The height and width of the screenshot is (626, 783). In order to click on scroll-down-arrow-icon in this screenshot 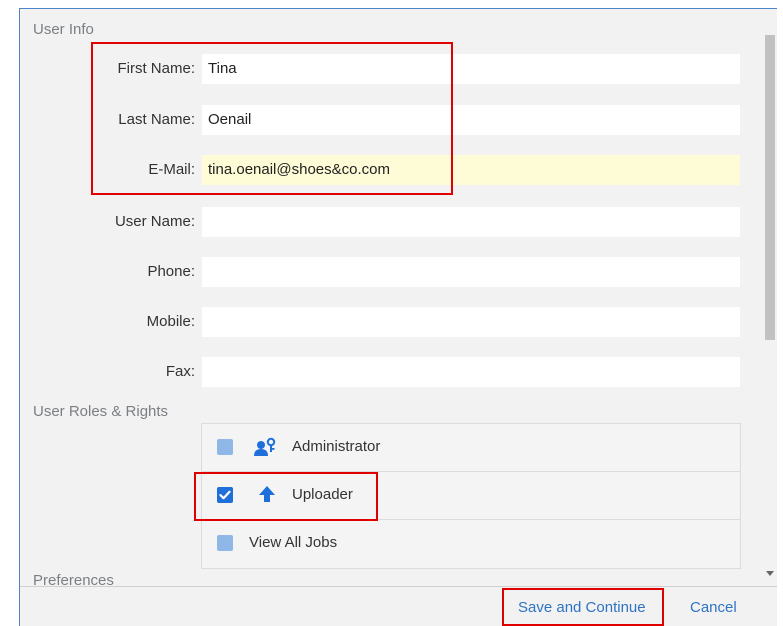, I will do `click(770, 573)`.